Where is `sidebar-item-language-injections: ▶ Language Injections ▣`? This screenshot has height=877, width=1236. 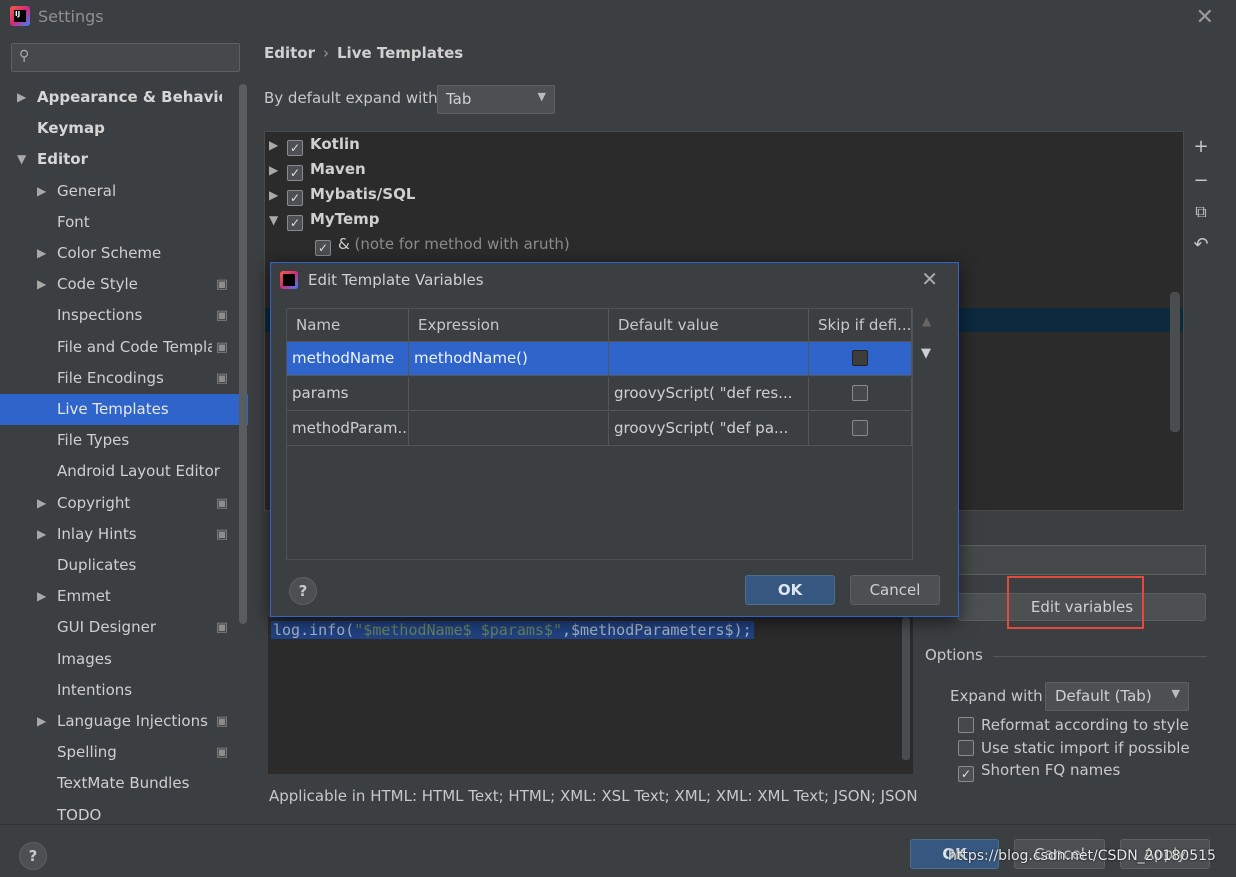 sidebar-item-language-injections: ▶ Language Injections ▣ is located at coordinates (124, 721).